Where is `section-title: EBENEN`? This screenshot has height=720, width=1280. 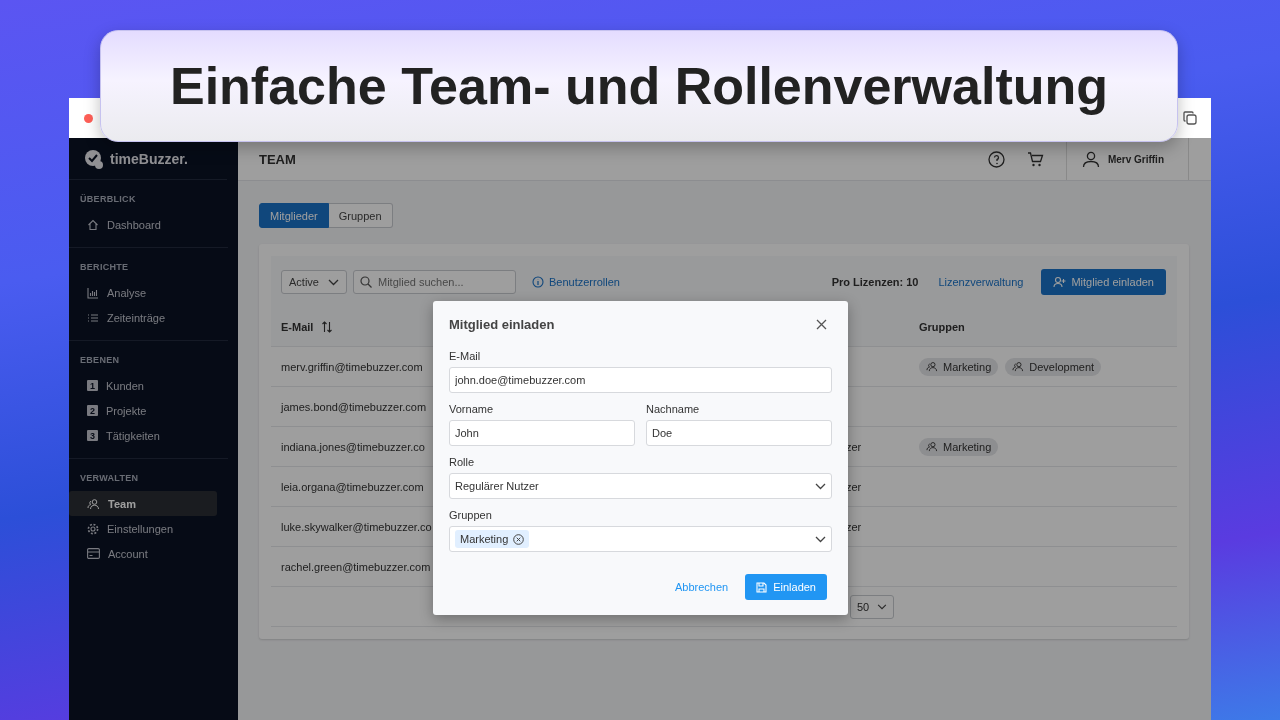
section-title: EBENEN is located at coordinates (100, 360).